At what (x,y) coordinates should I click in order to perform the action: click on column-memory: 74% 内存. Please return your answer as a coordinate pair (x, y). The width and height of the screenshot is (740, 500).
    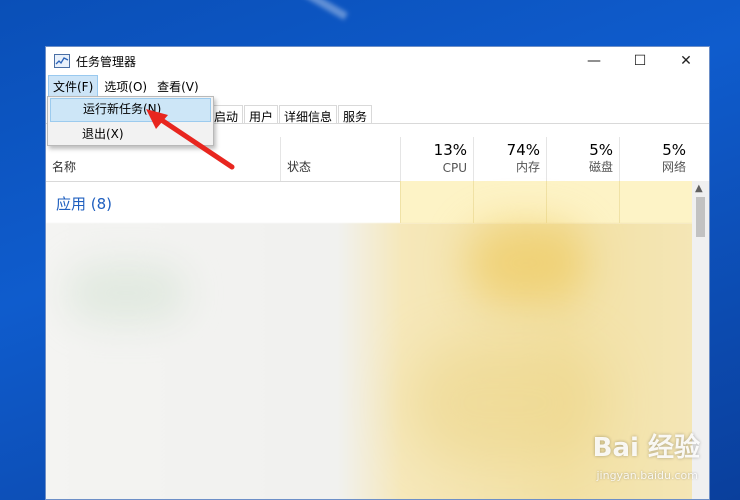
    Looking at the image, I should click on (509, 159).